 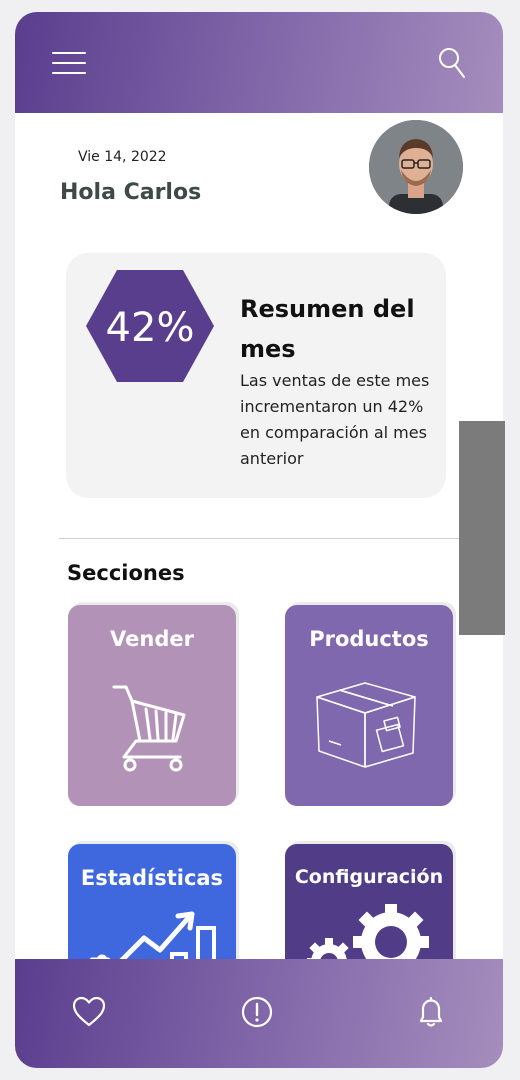 I want to click on shopping-cart-icon, so click(x=149, y=728).